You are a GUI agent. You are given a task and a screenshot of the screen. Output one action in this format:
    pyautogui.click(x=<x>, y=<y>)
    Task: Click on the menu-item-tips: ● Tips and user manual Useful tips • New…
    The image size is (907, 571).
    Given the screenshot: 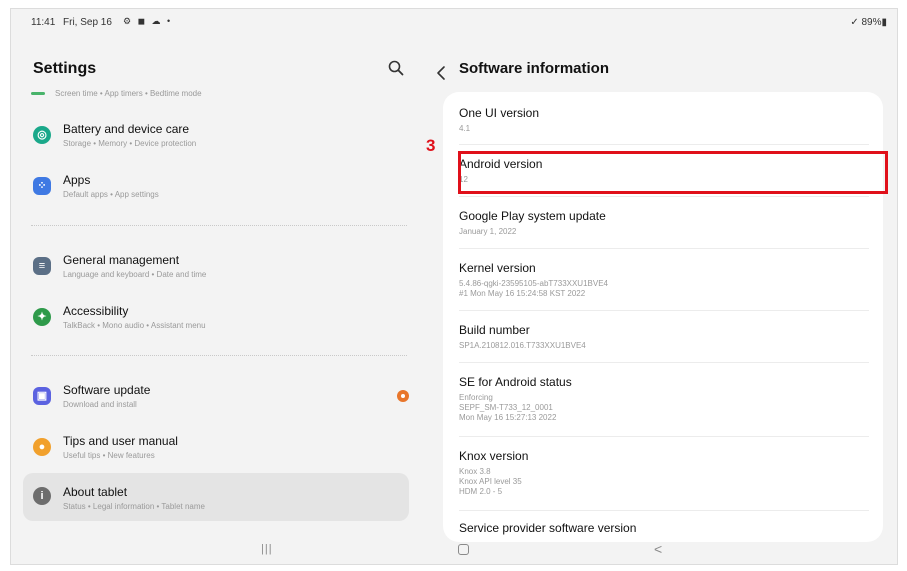 What is the action you would take?
    pyautogui.click(x=216, y=448)
    